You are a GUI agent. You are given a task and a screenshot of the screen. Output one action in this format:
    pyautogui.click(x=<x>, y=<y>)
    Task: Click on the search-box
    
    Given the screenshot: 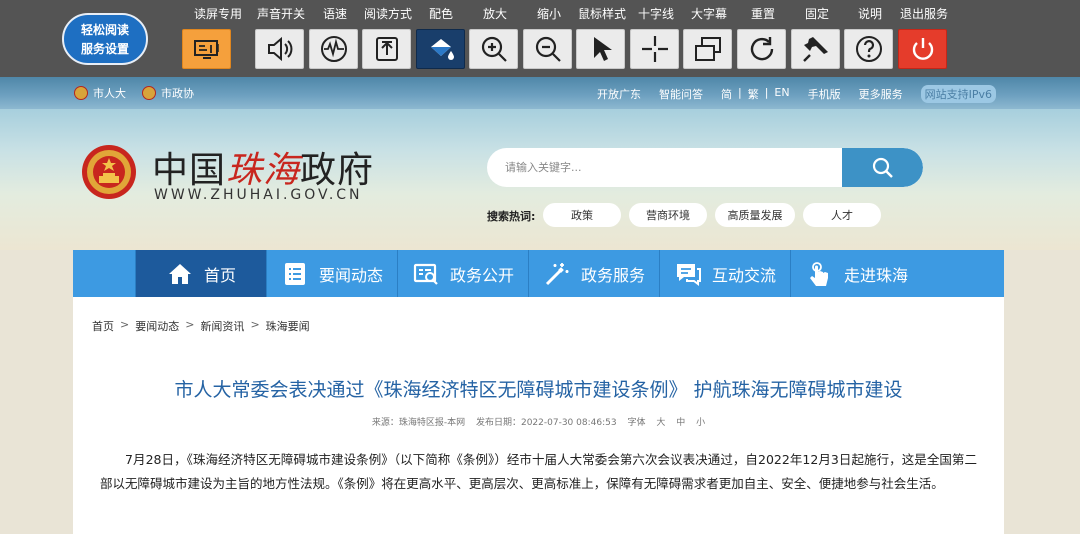 What is the action you would take?
    pyautogui.click(x=705, y=167)
    